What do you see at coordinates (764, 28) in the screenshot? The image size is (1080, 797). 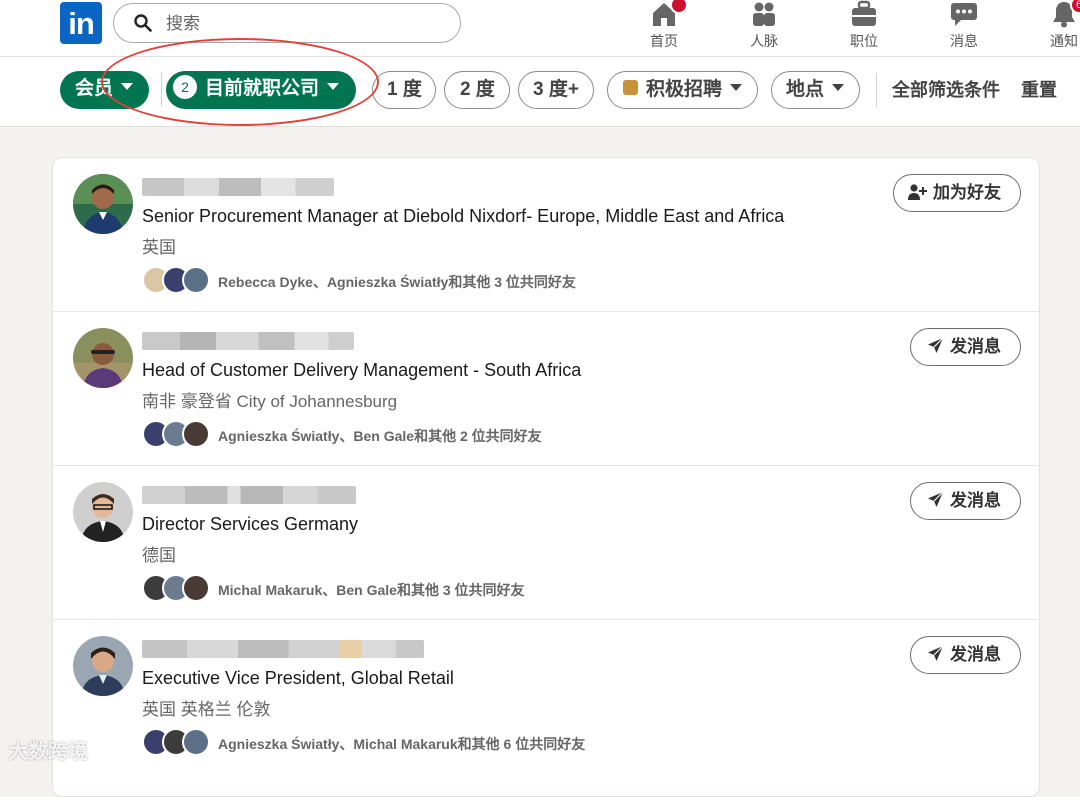 I see `nav-network: 人脉` at bounding box center [764, 28].